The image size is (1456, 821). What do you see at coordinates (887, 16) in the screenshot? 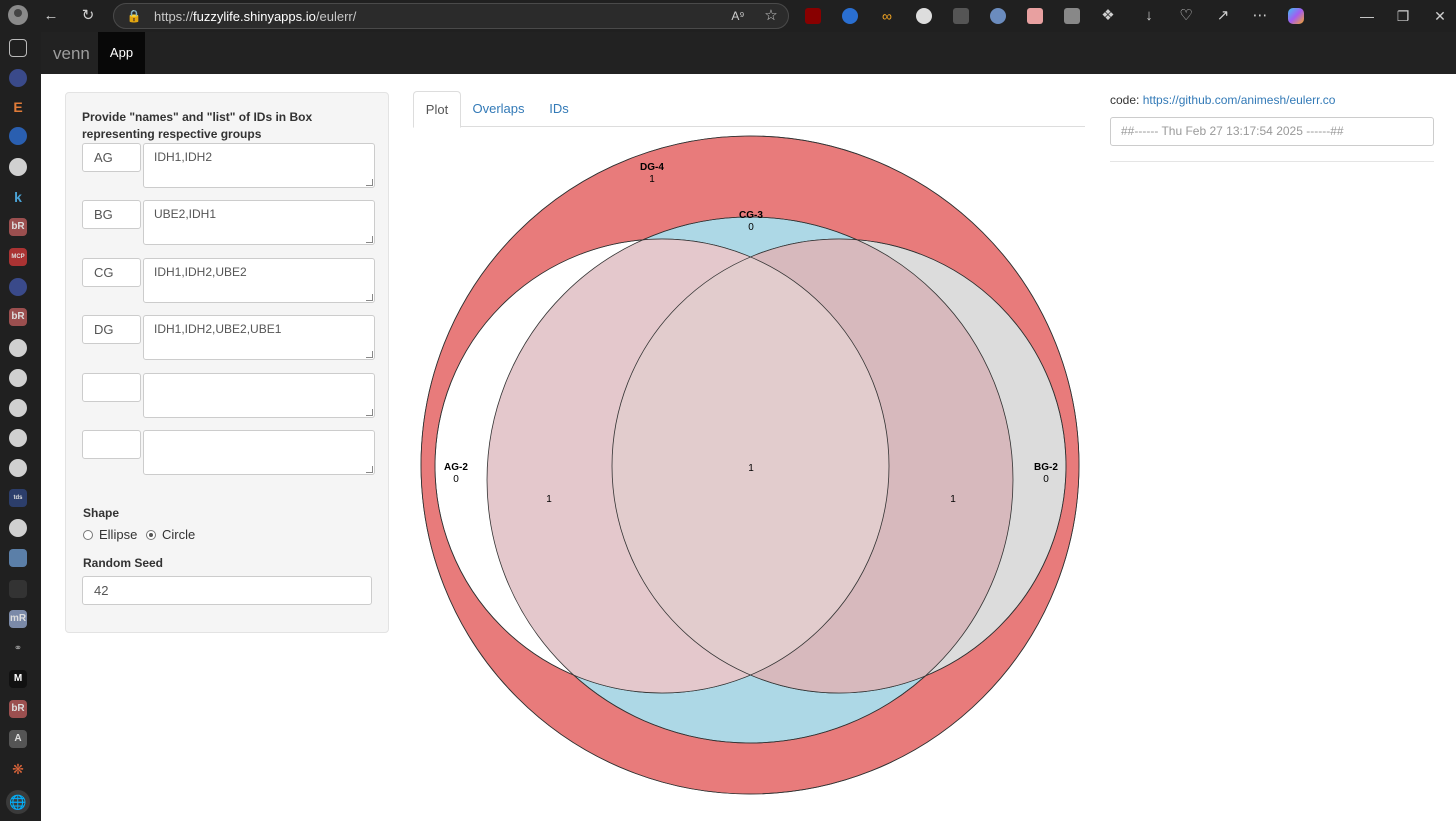
I see `infinity-extension-icon: ∞` at bounding box center [887, 16].